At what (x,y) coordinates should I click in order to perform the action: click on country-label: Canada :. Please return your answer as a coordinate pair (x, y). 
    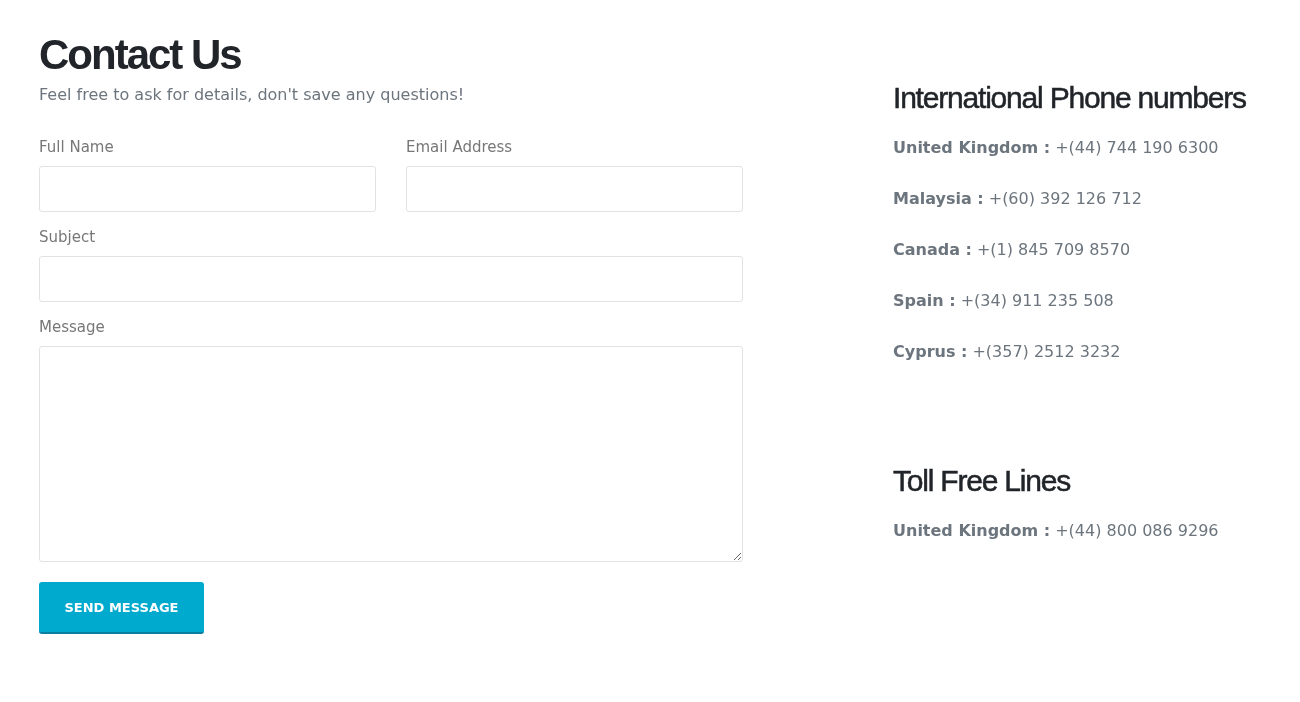
    Looking at the image, I should click on (932, 249).